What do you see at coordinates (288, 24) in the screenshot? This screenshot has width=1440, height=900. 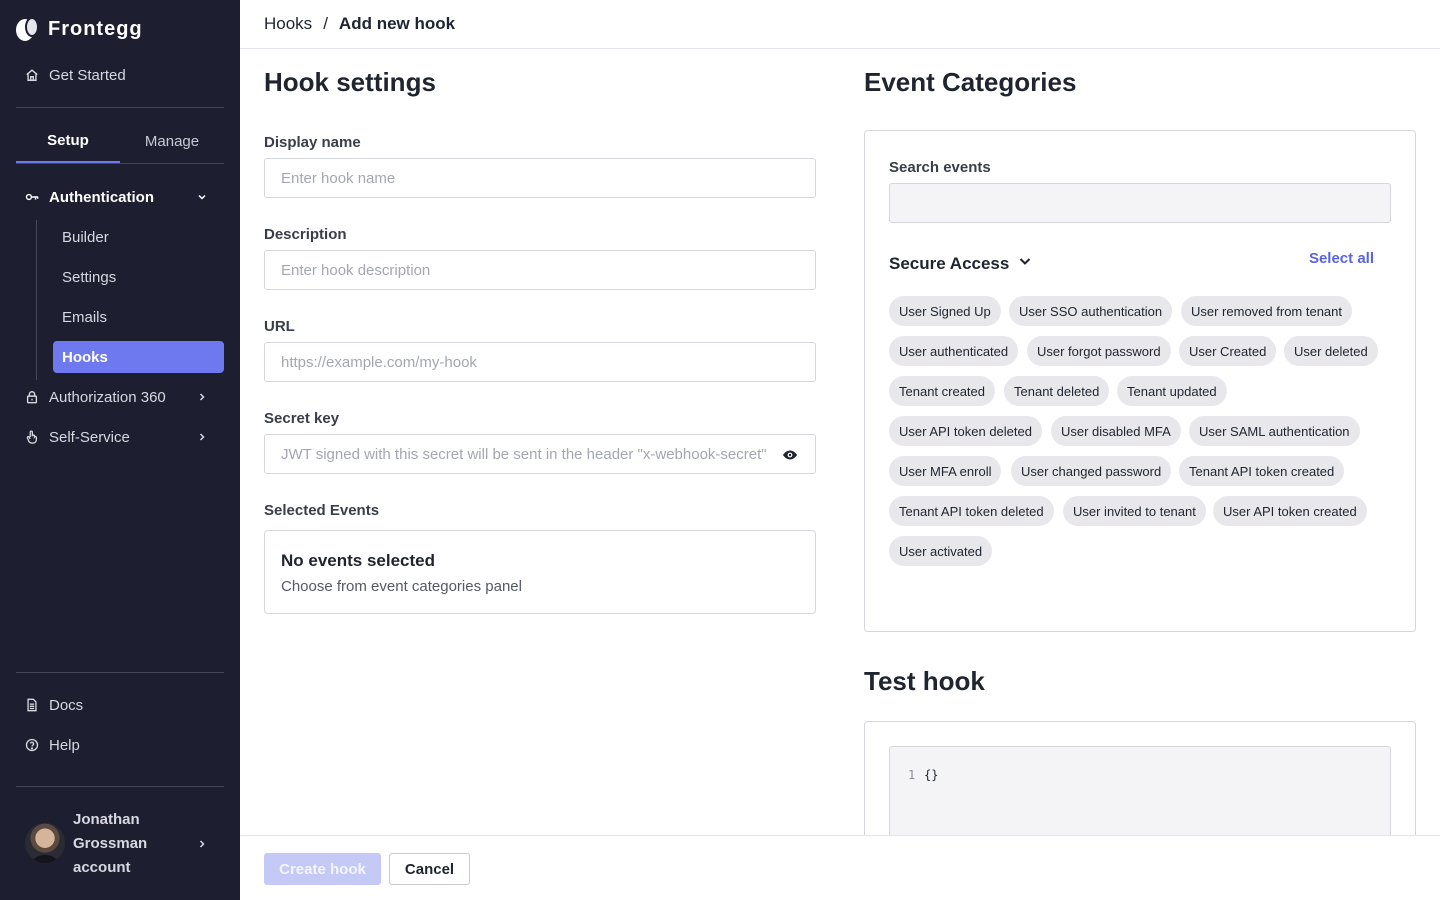 I see `breadcrumb-hooks-link: Hooks` at bounding box center [288, 24].